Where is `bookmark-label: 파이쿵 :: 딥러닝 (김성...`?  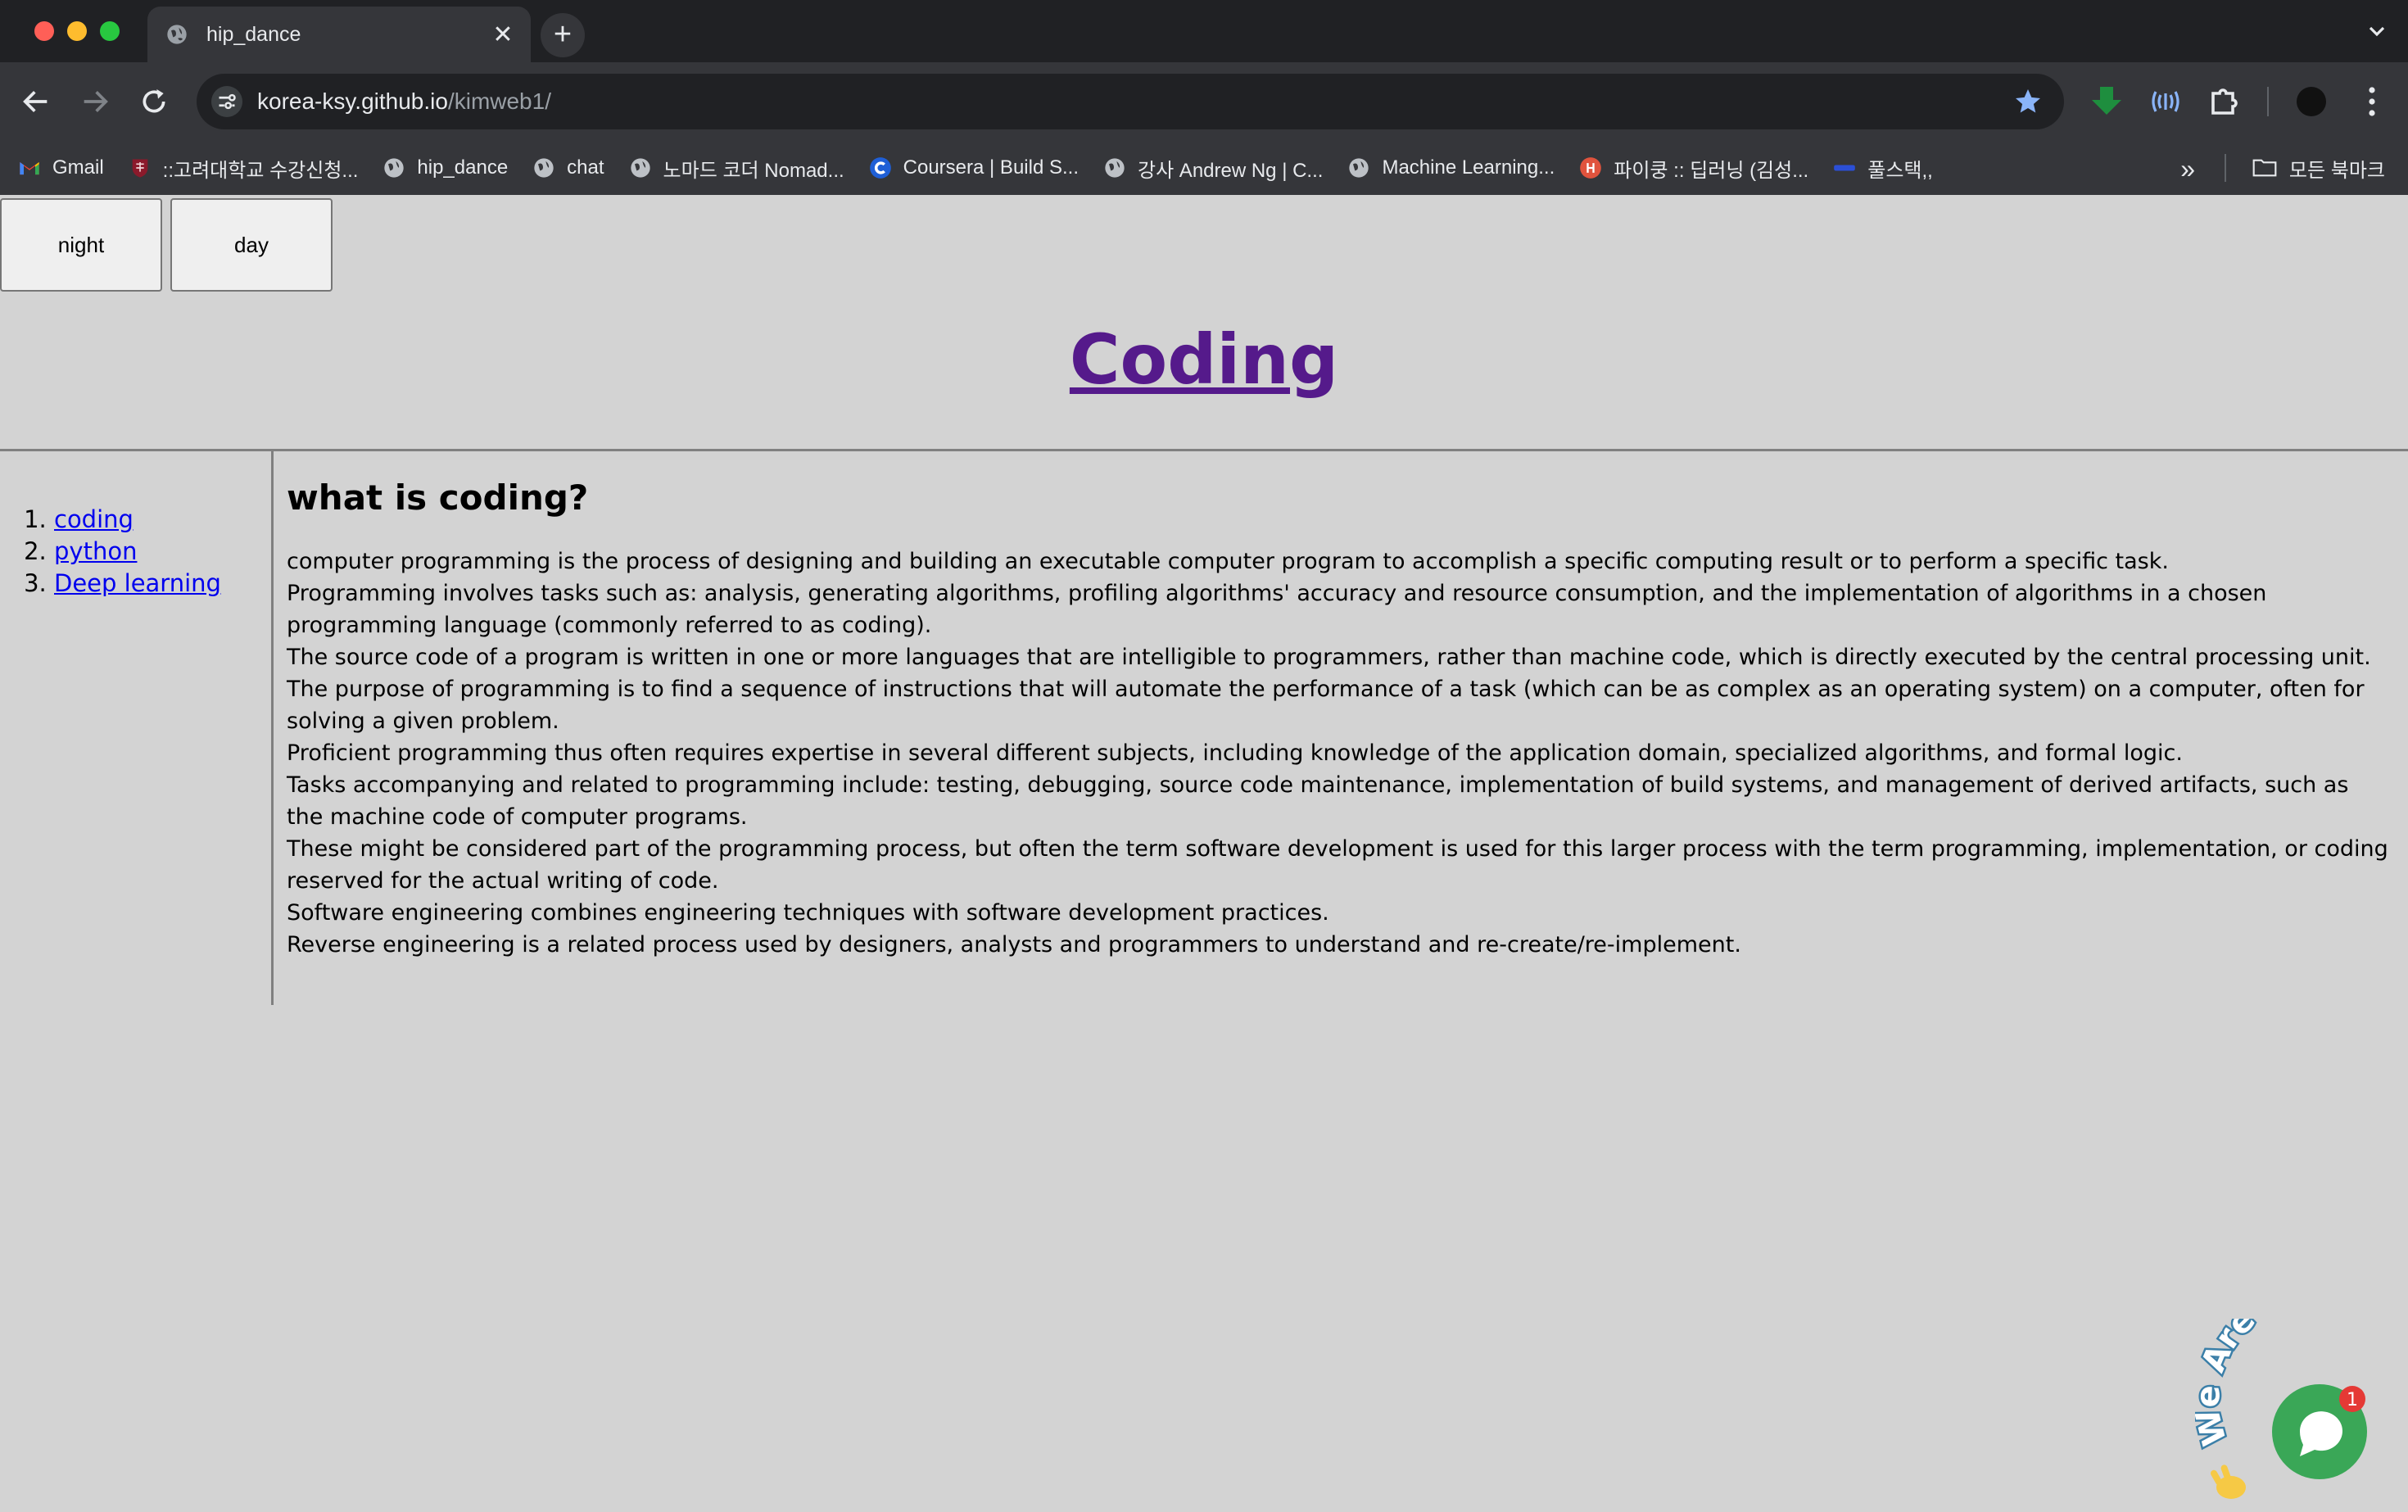 bookmark-label: 파이쿵 :: 딥러닝 (김성... is located at coordinates (1711, 171).